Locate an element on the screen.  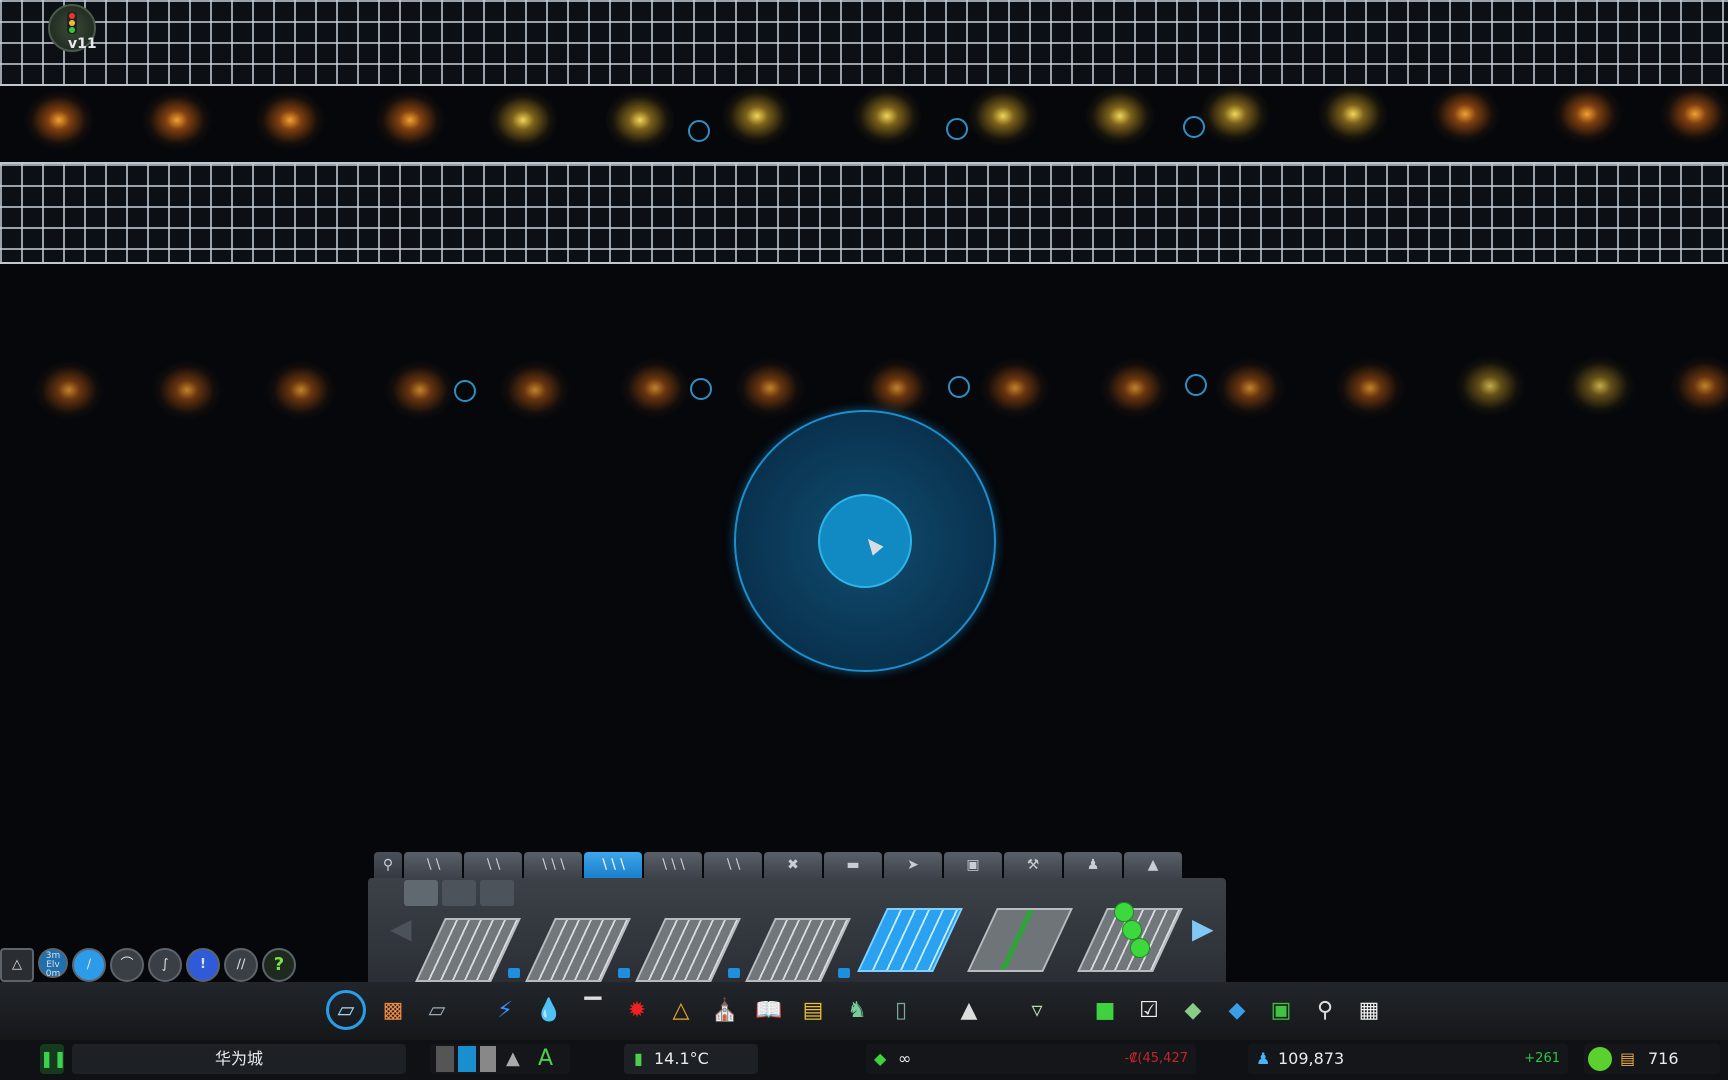
tab-one-way: ∖∖∖ is located at coordinates (673, 865).